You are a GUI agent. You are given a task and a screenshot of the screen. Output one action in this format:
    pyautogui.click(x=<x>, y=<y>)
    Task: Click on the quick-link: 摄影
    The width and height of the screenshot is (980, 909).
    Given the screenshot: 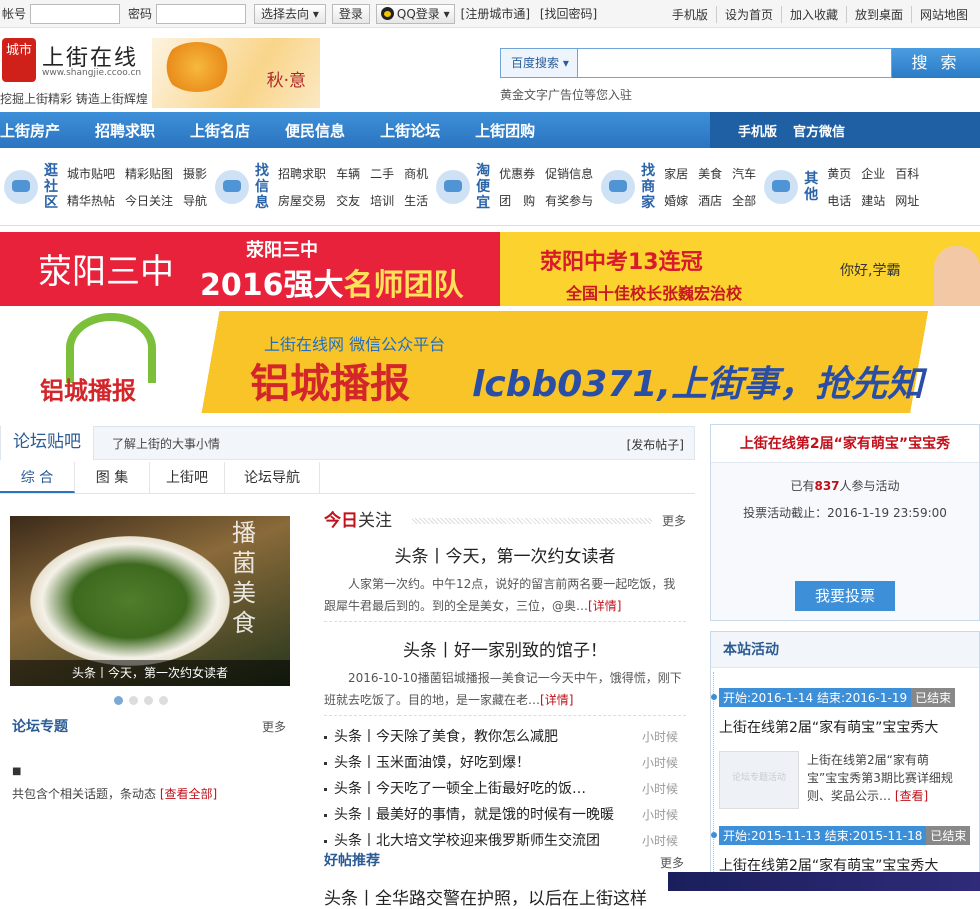 What is the action you would take?
    pyautogui.click(x=195, y=173)
    